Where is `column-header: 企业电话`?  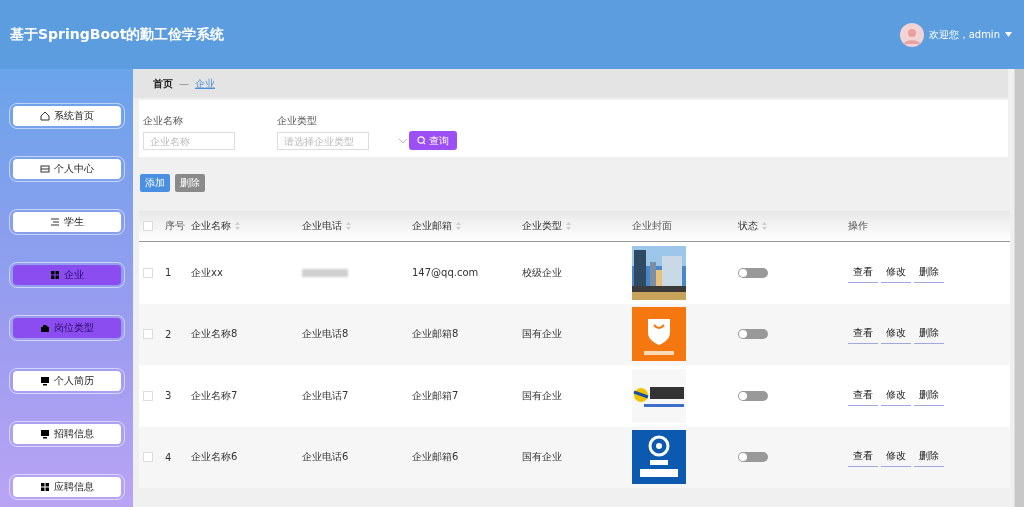
column-header: 企业电话 is located at coordinates (322, 226).